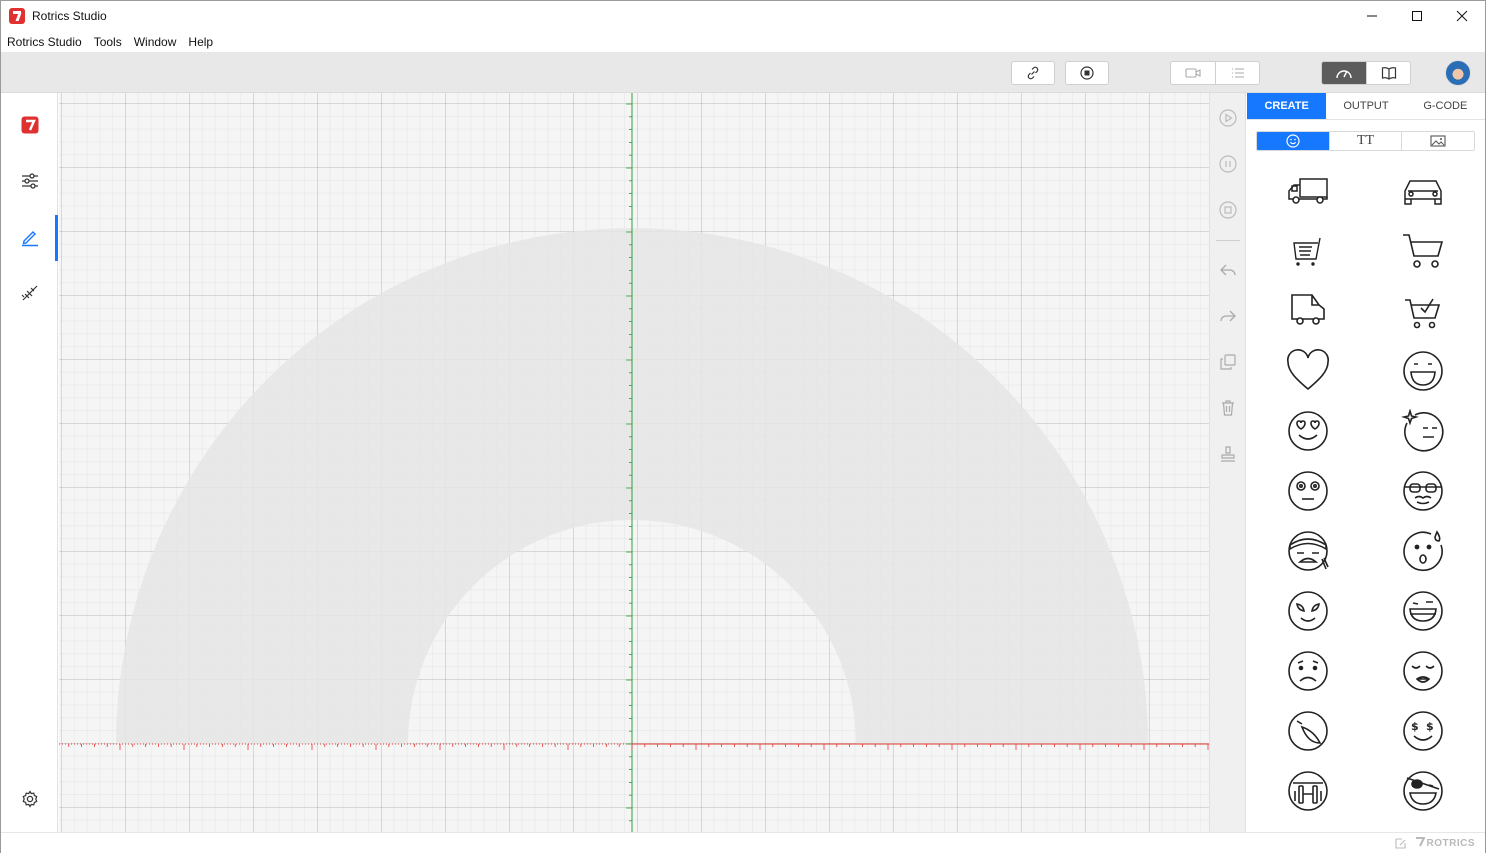 This screenshot has height=853, width=1486. I want to click on sidebar-item-preferences, so click(29, 799).